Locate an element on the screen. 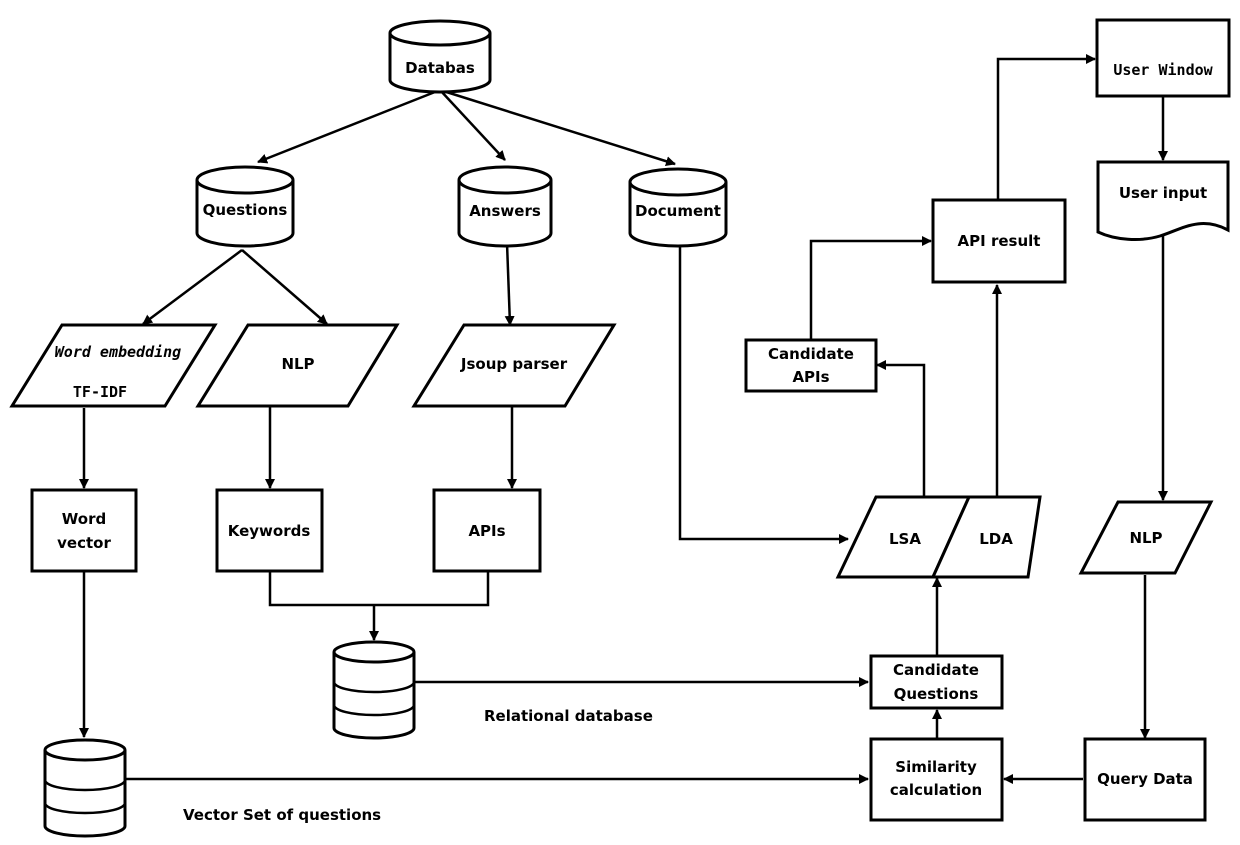 This screenshot has height=845, width=1240. apis-label: APIs is located at coordinates (486, 531).